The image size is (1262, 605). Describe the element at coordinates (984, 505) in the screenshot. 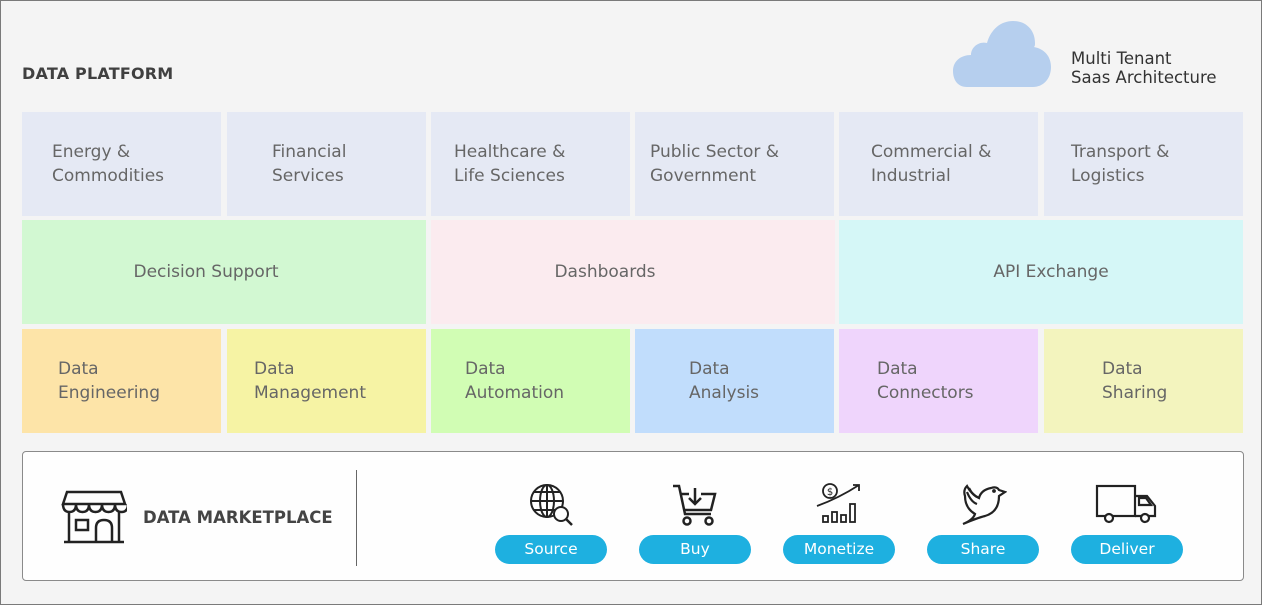

I see `bird-icon` at that location.